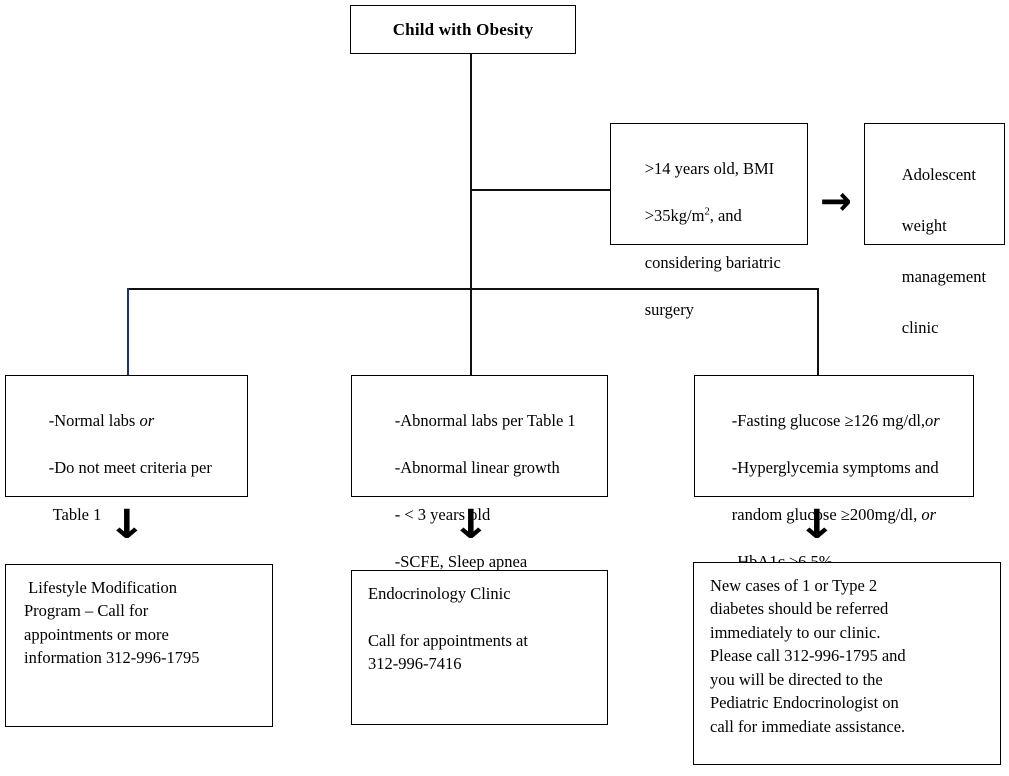 Image resolution: width=1009 pixels, height=776 pixels. Describe the element at coordinates (712, 263) in the screenshot. I see `bariatric-line-3: considering bariatric` at that location.